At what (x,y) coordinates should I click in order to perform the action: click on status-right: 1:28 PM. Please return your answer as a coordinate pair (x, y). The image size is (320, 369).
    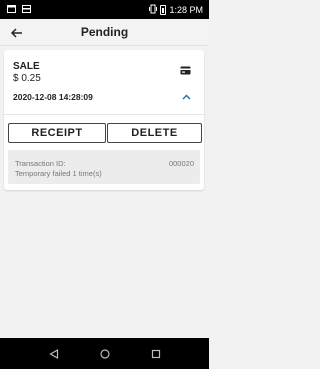
    Looking at the image, I should click on (176, 10).